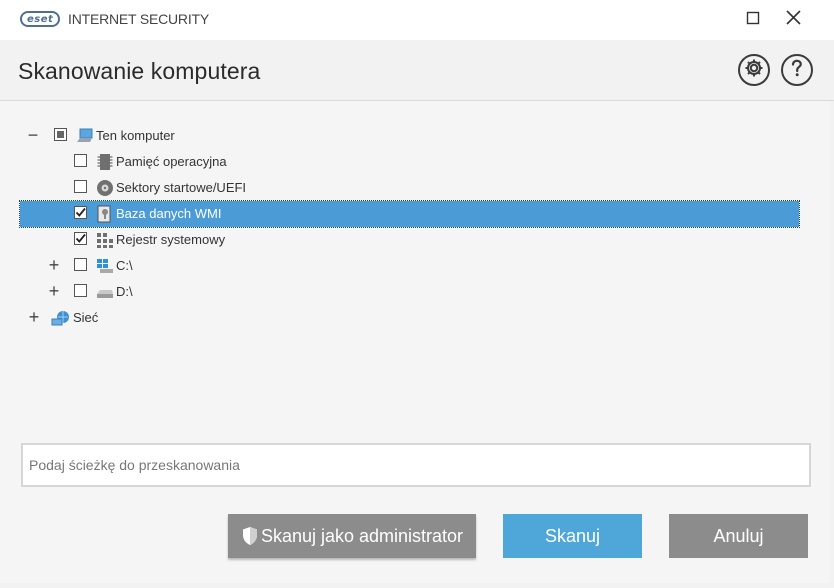 This screenshot has height=588, width=834. Describe the element at coordinates (80, 238) in the screenshot. I see `system-registry-checkbox` at that location.